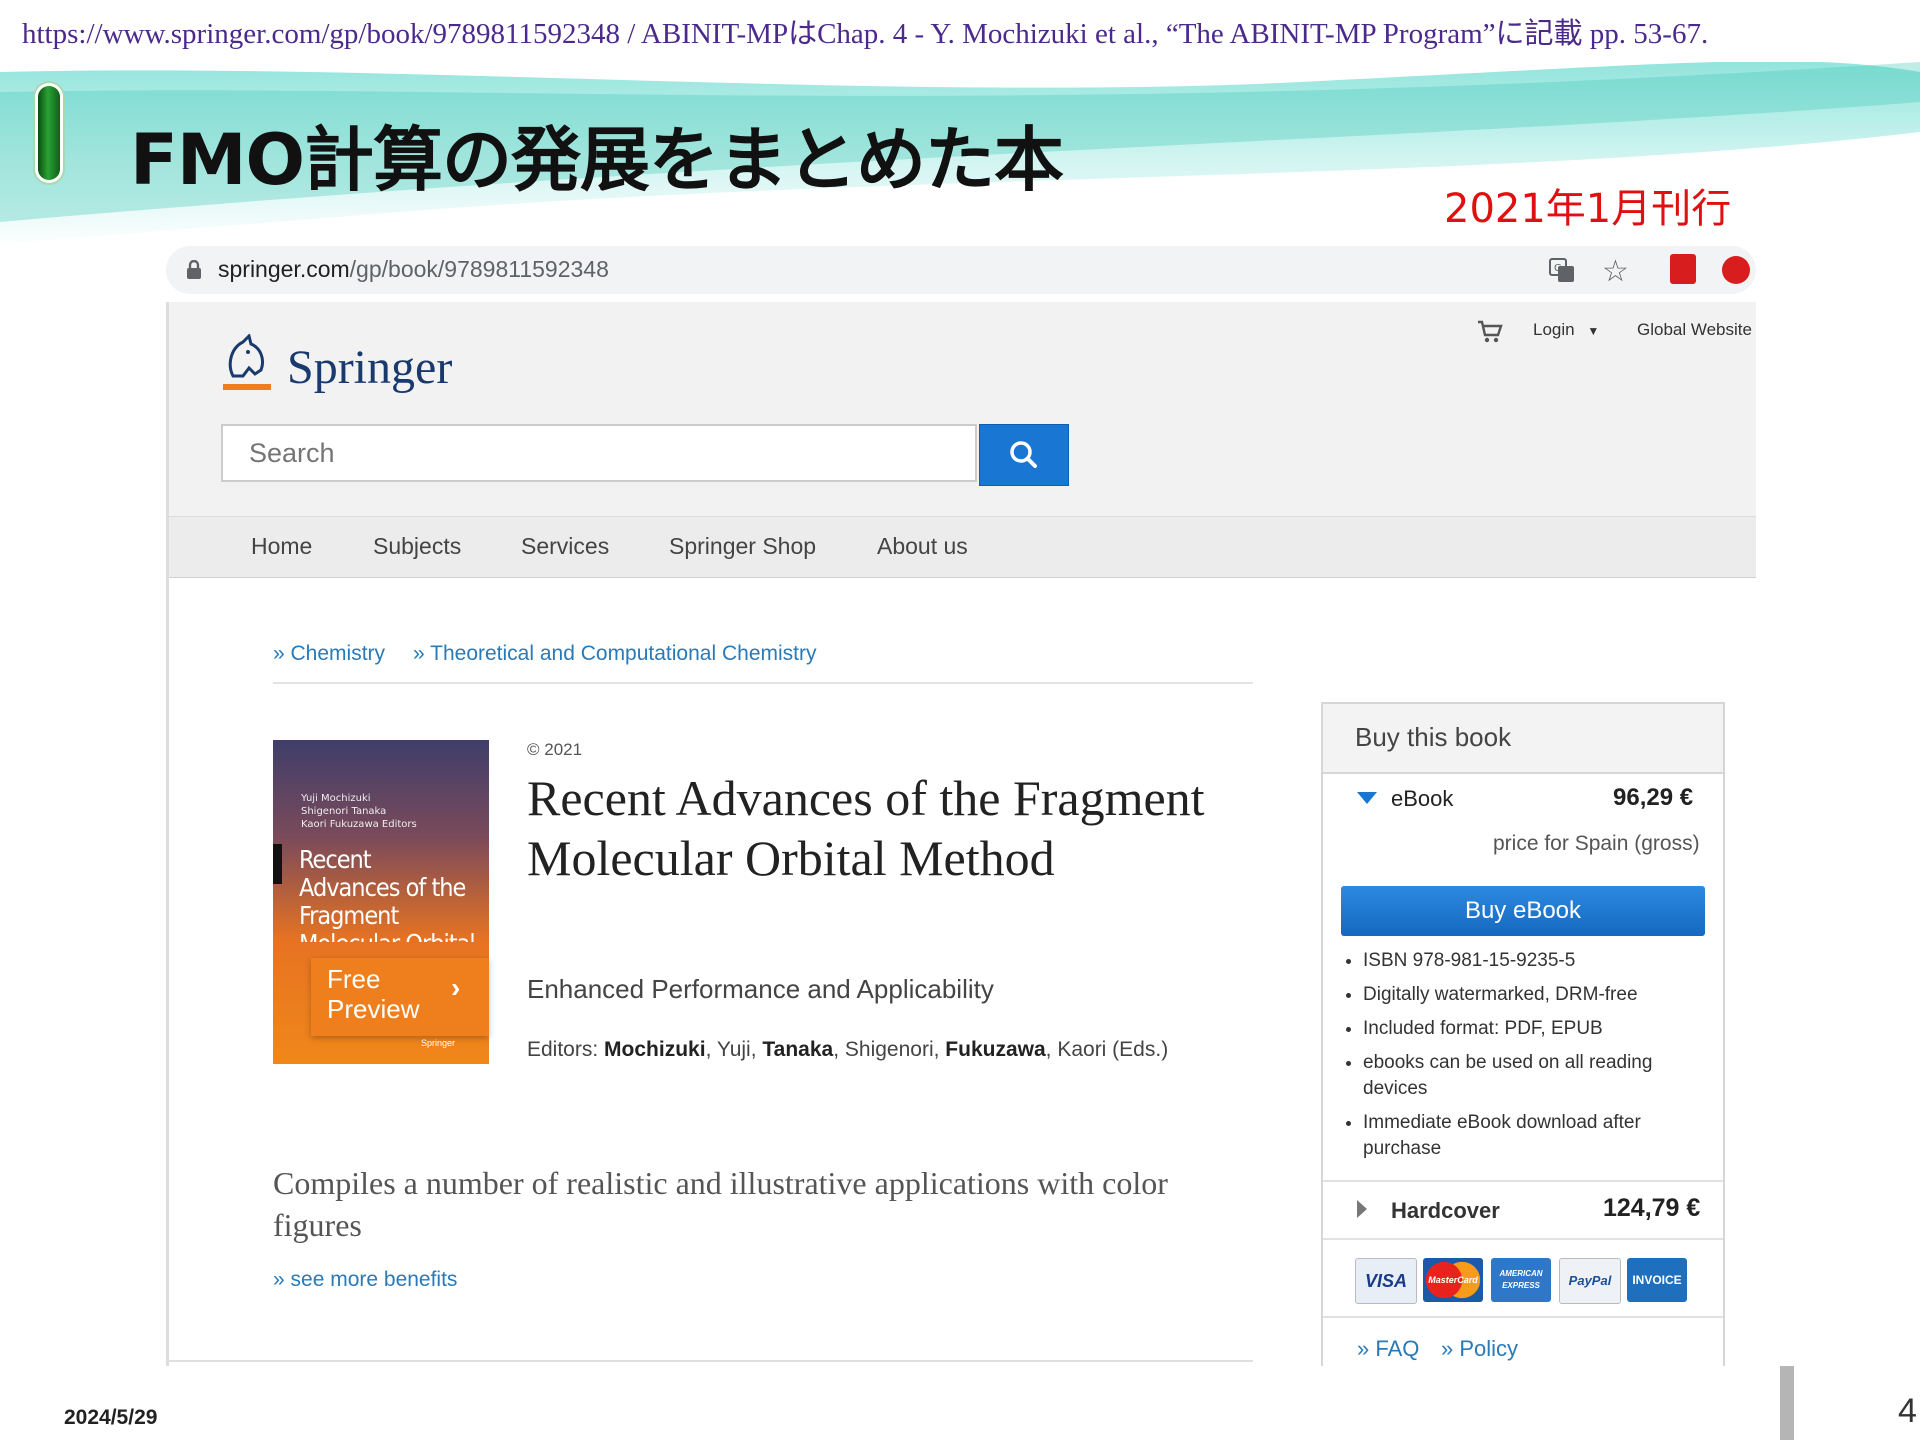 The width and height of the screenshot is (1920, 1440). I want to click on login-label: Login, so click(1554, 329).